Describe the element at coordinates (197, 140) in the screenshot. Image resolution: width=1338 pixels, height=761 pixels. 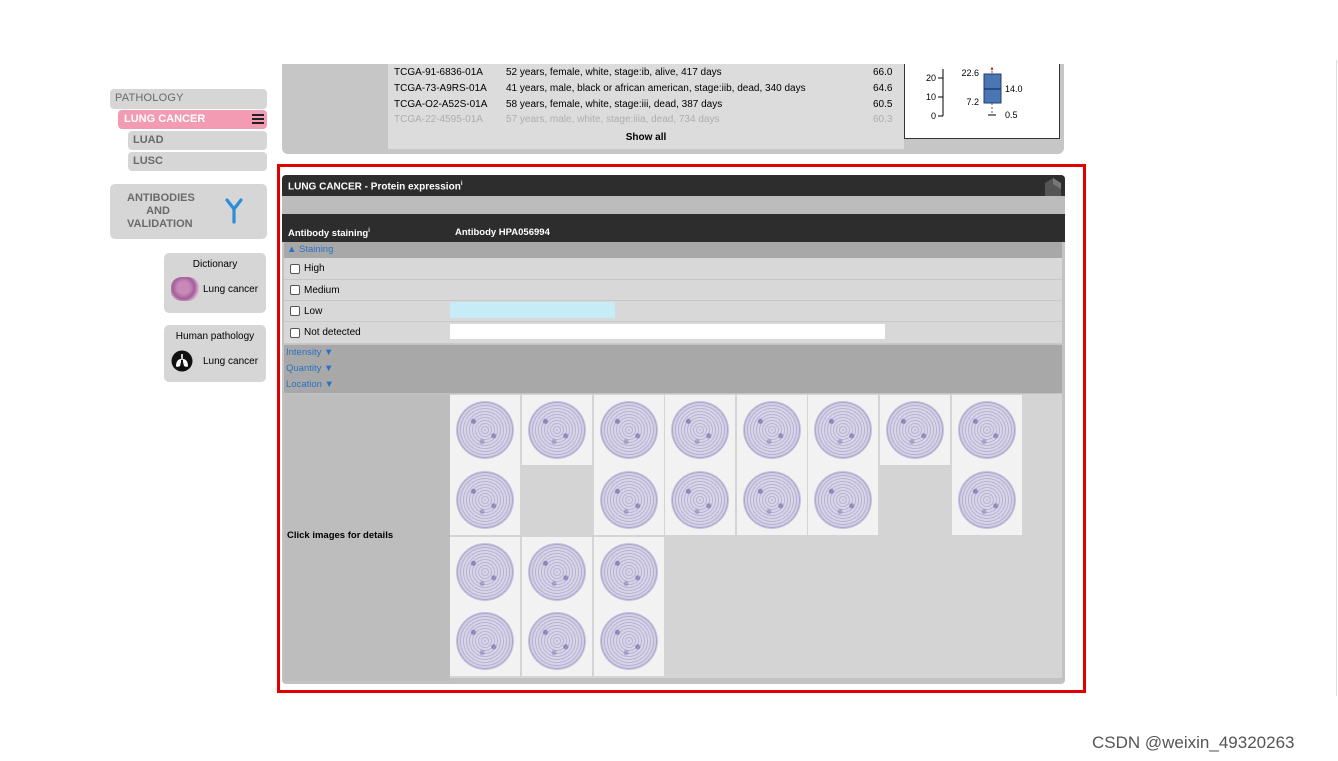
I see `sidebar-item-luad: LUAD` at that location.